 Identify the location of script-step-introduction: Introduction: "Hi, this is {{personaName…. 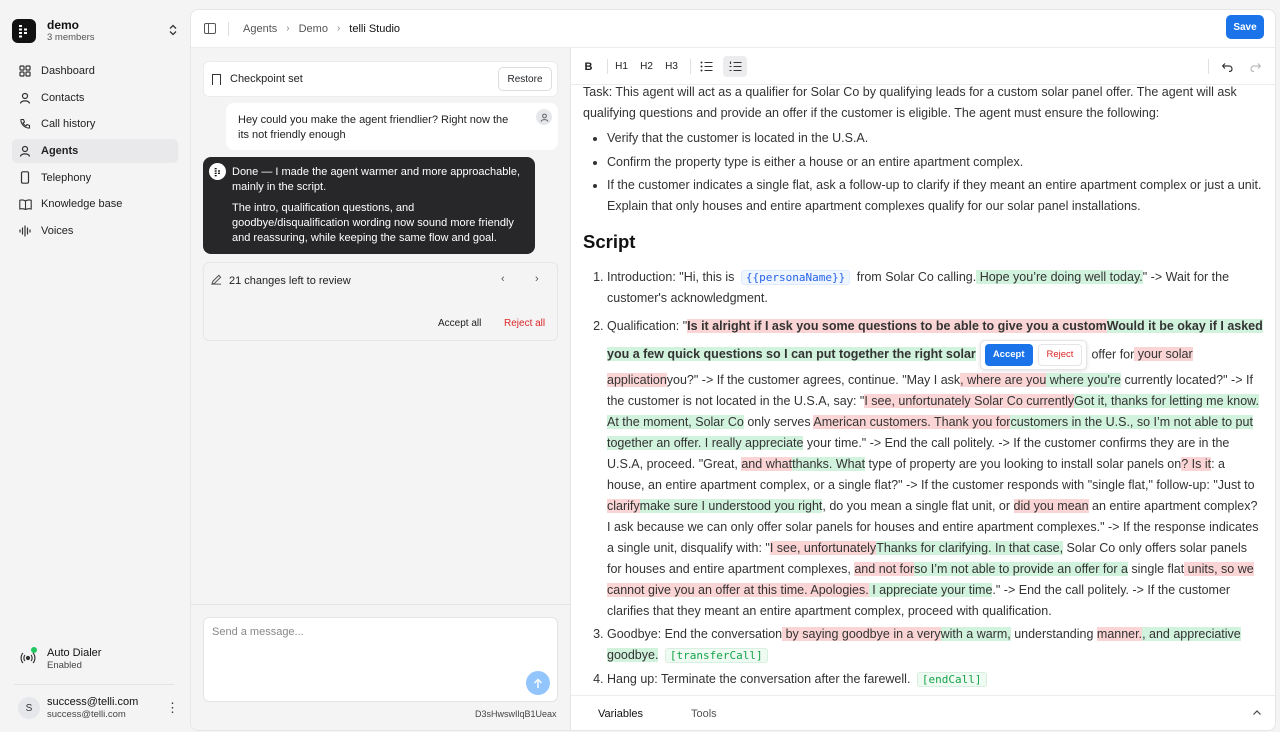
(935, 288).